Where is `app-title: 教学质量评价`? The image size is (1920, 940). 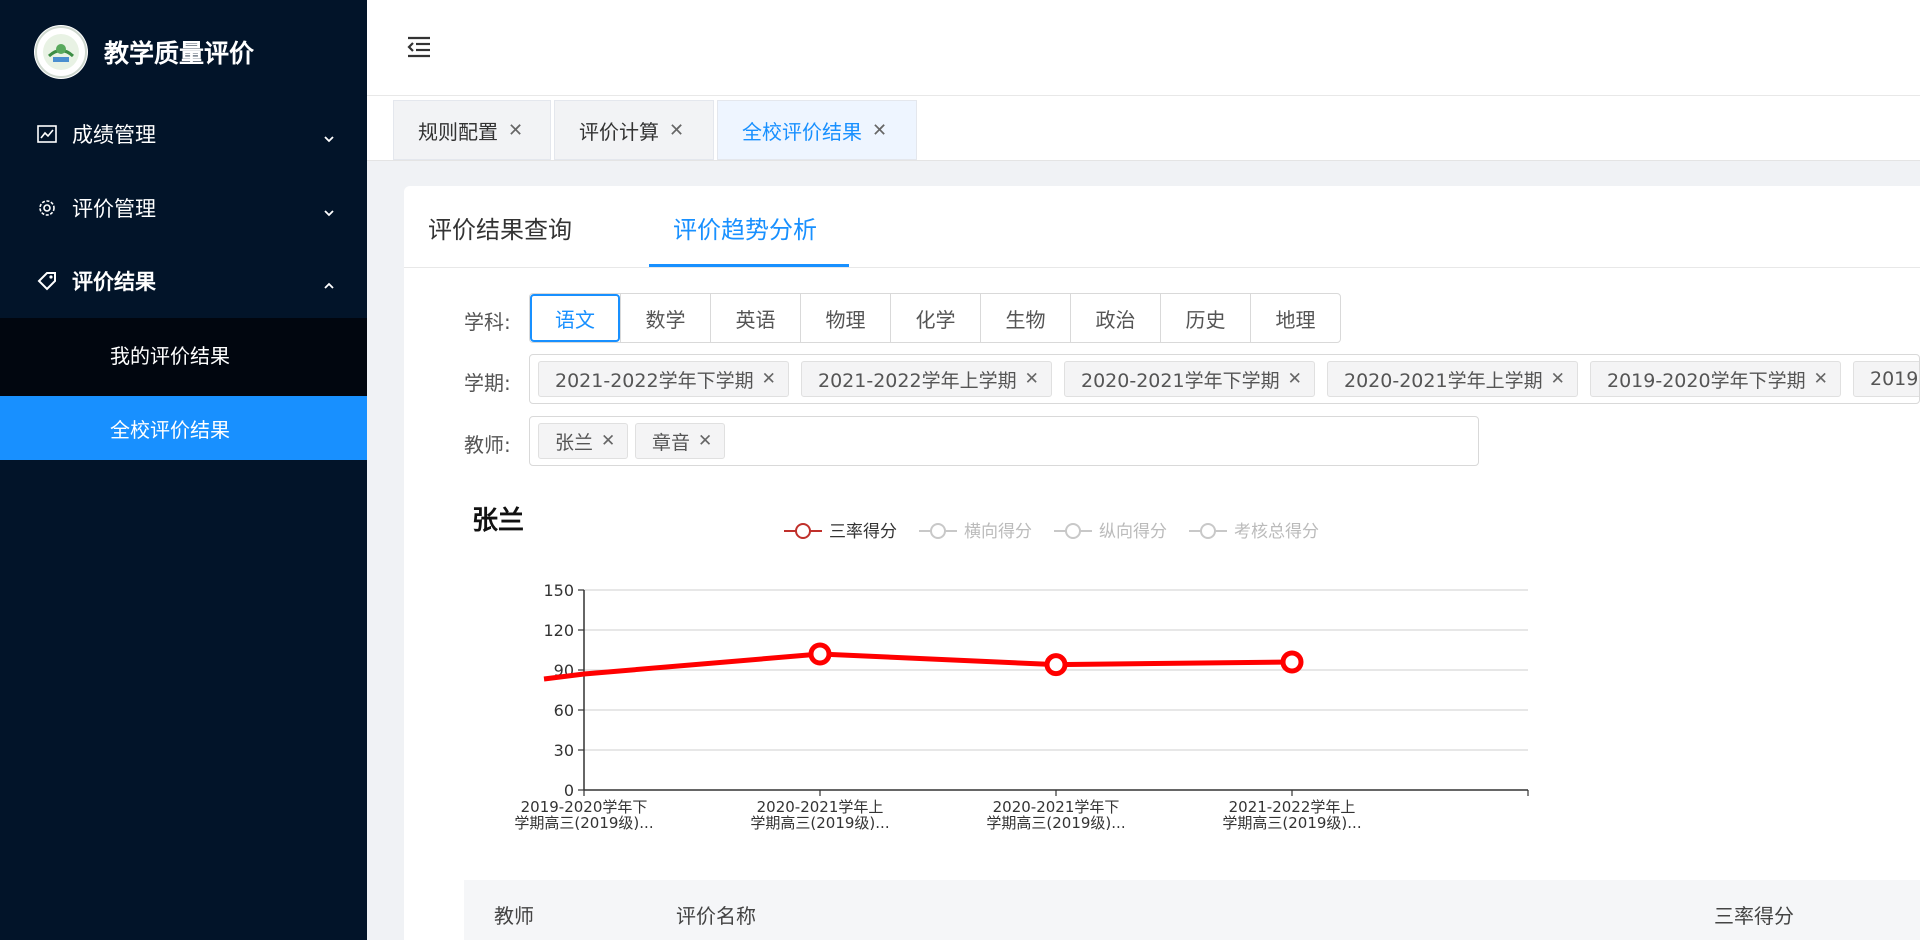
app-title: 教学质量评价 is located at coordinates (179, 53).